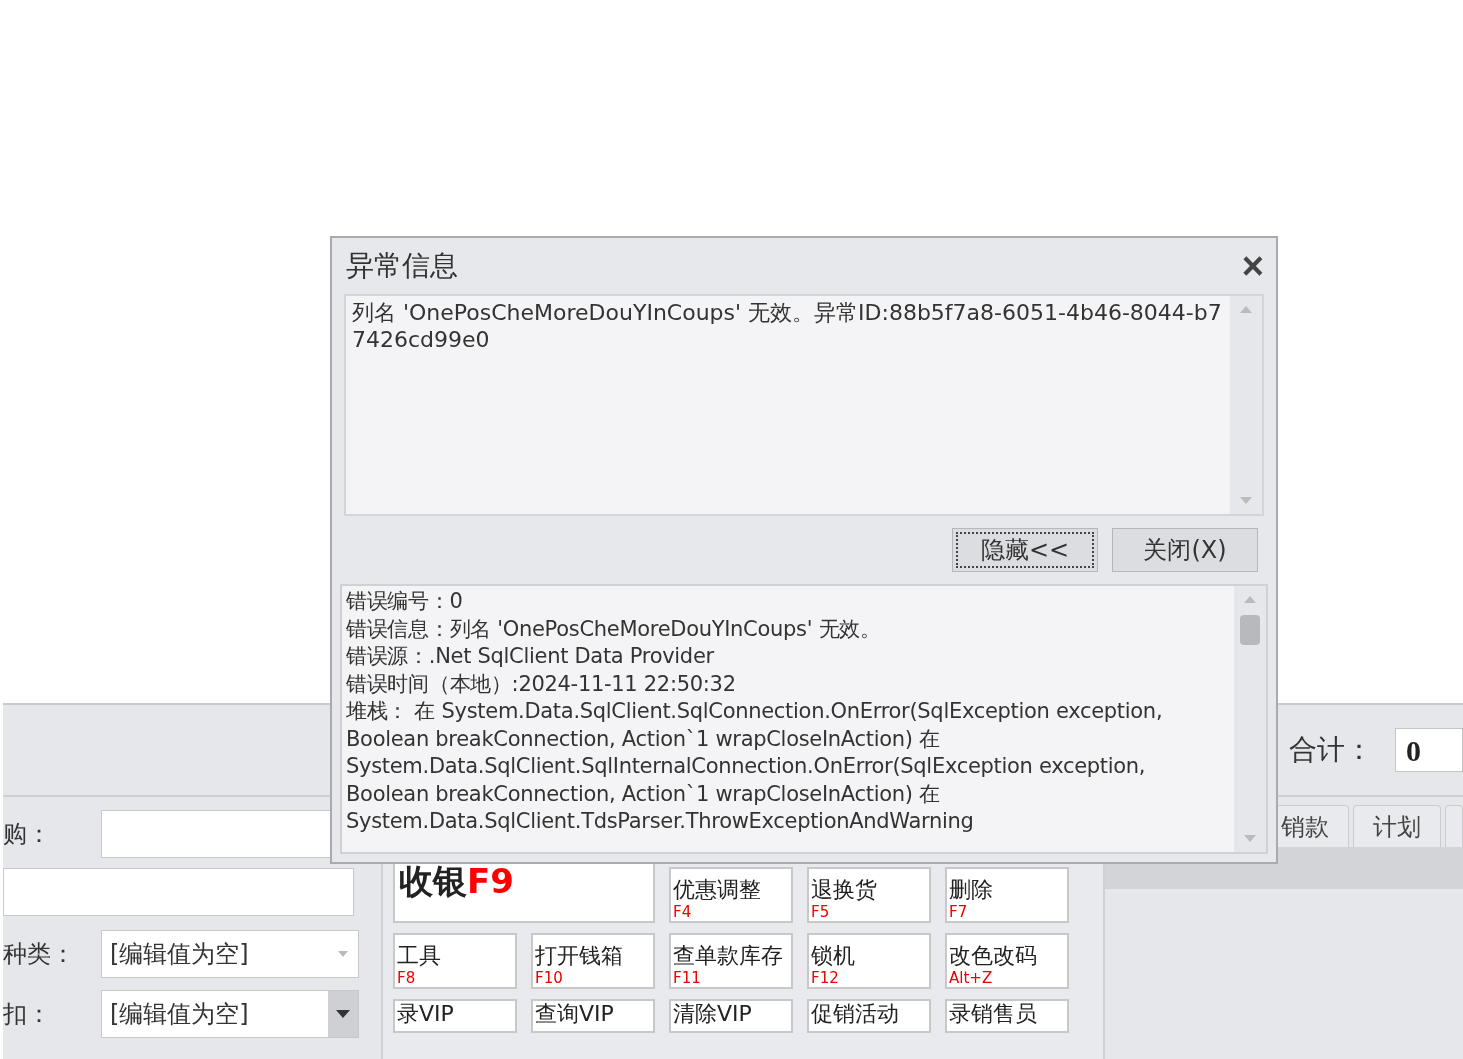 Image resolution: width=1463 pixels, height=1059 pixels. Describe the element at coordinates (731, 895) in the screenshot. I see `function-button: 优惠调整 F4` at that location.